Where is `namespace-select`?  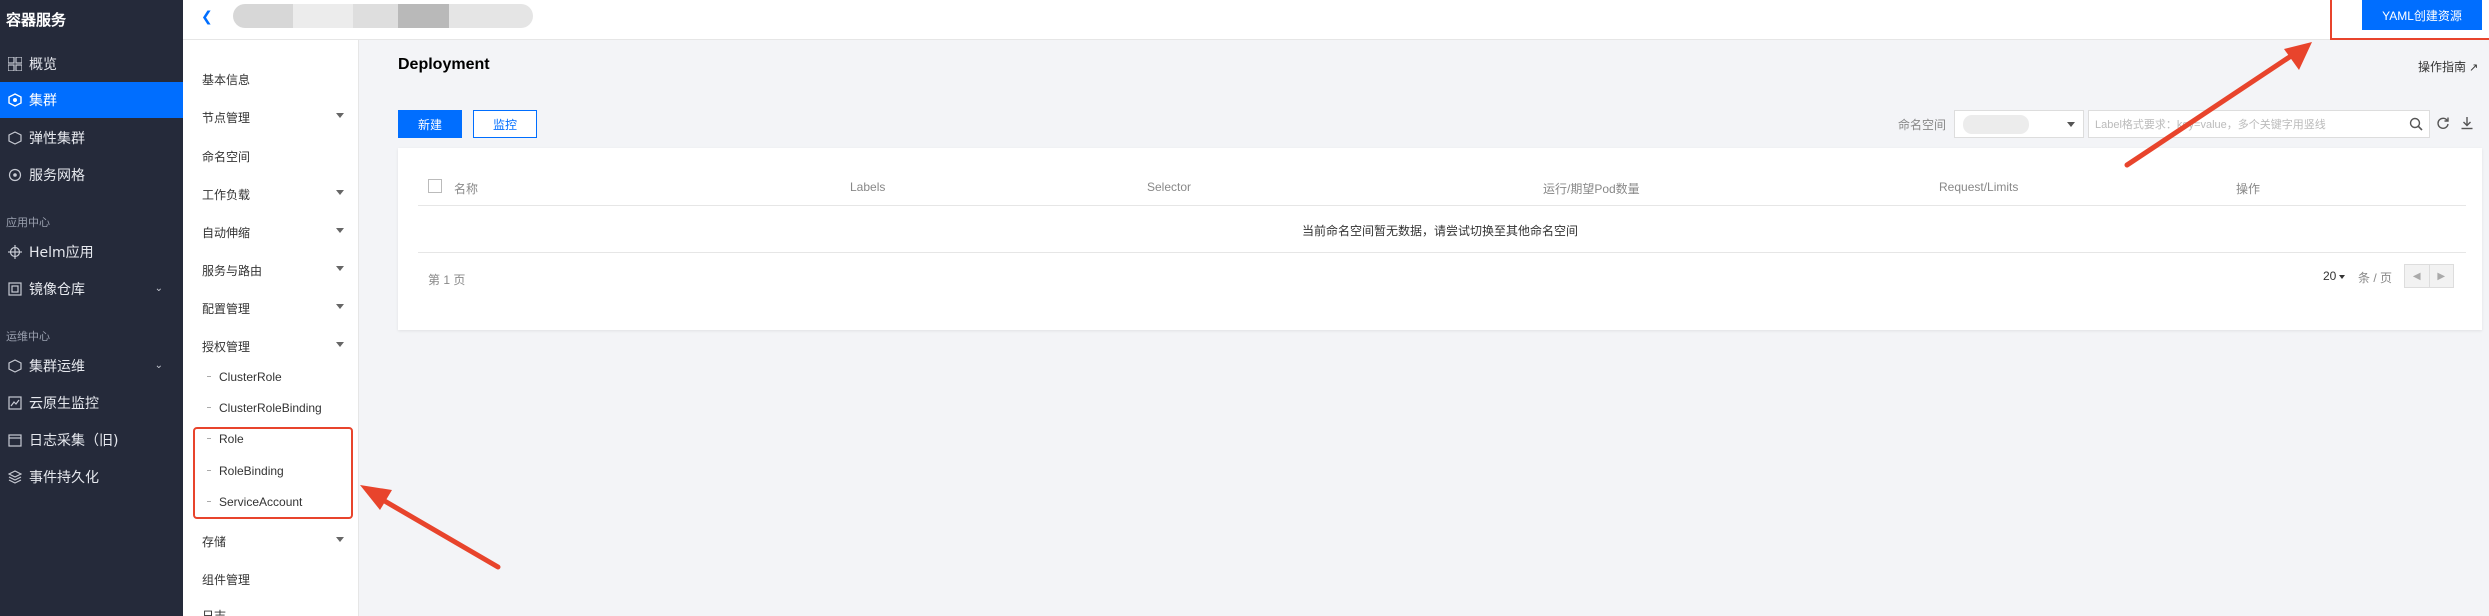
namespace-select is located at coordinates (2019, 124).